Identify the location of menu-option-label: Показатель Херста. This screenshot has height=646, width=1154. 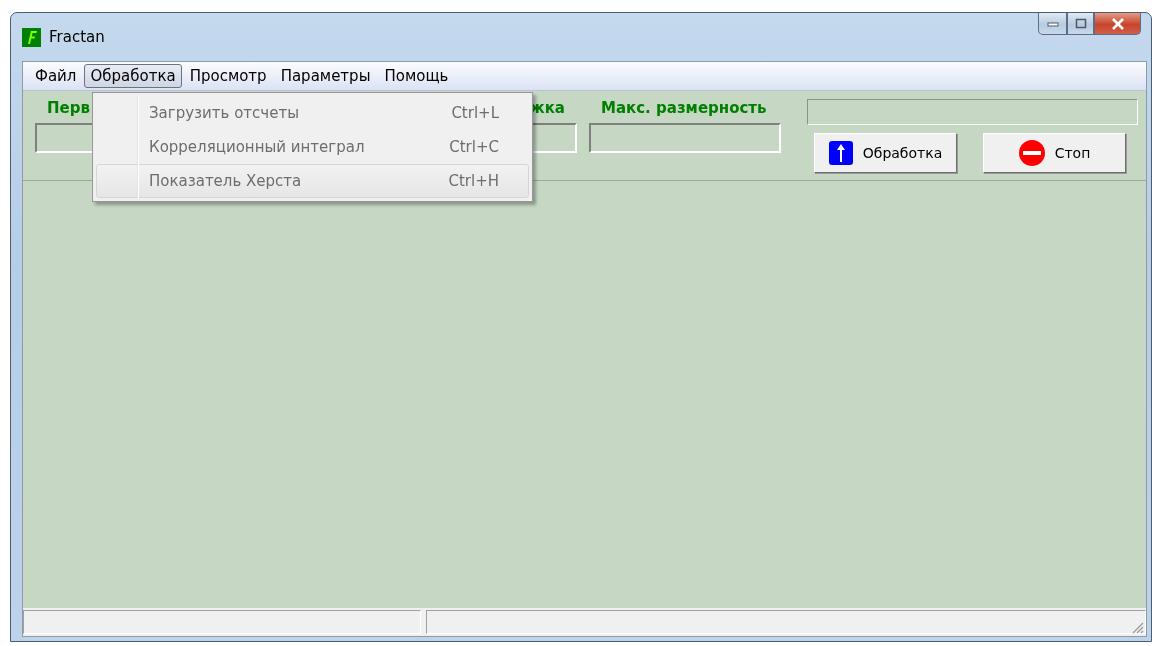
(225, 181).